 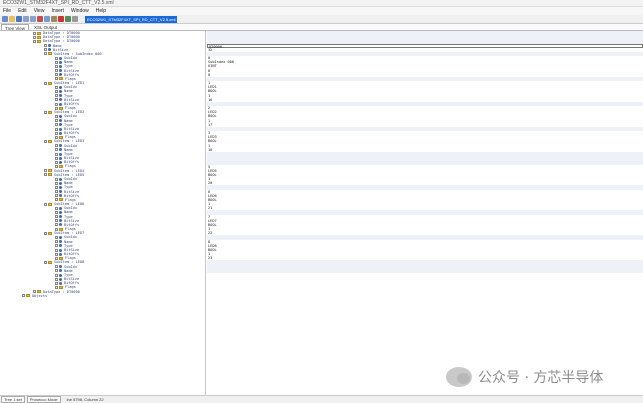 What do you see at coordinates (13, 399) in the screenshot?
I see `status-tab-tree: Tree 1 set` at bounding box center [13, 399].